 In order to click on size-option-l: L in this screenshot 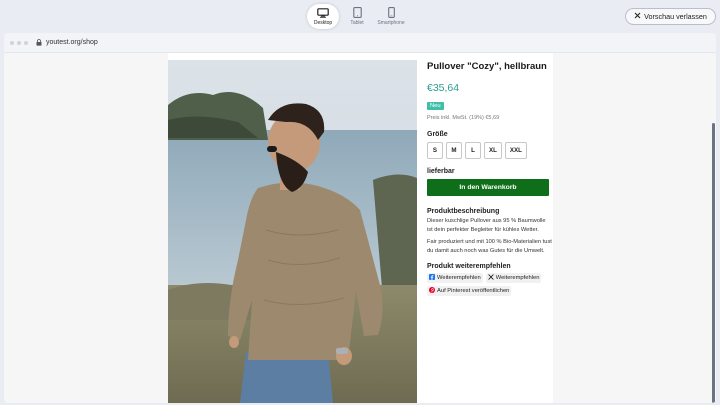, I will do `click(473, 150)`.